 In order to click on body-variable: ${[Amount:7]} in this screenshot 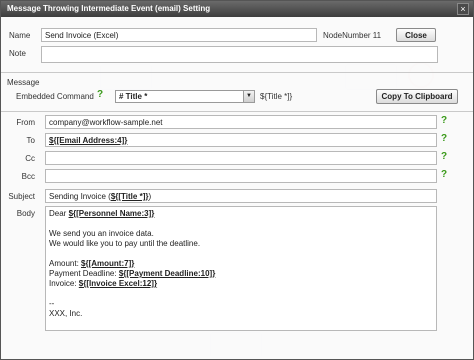, I will do `click(108, 263)`.